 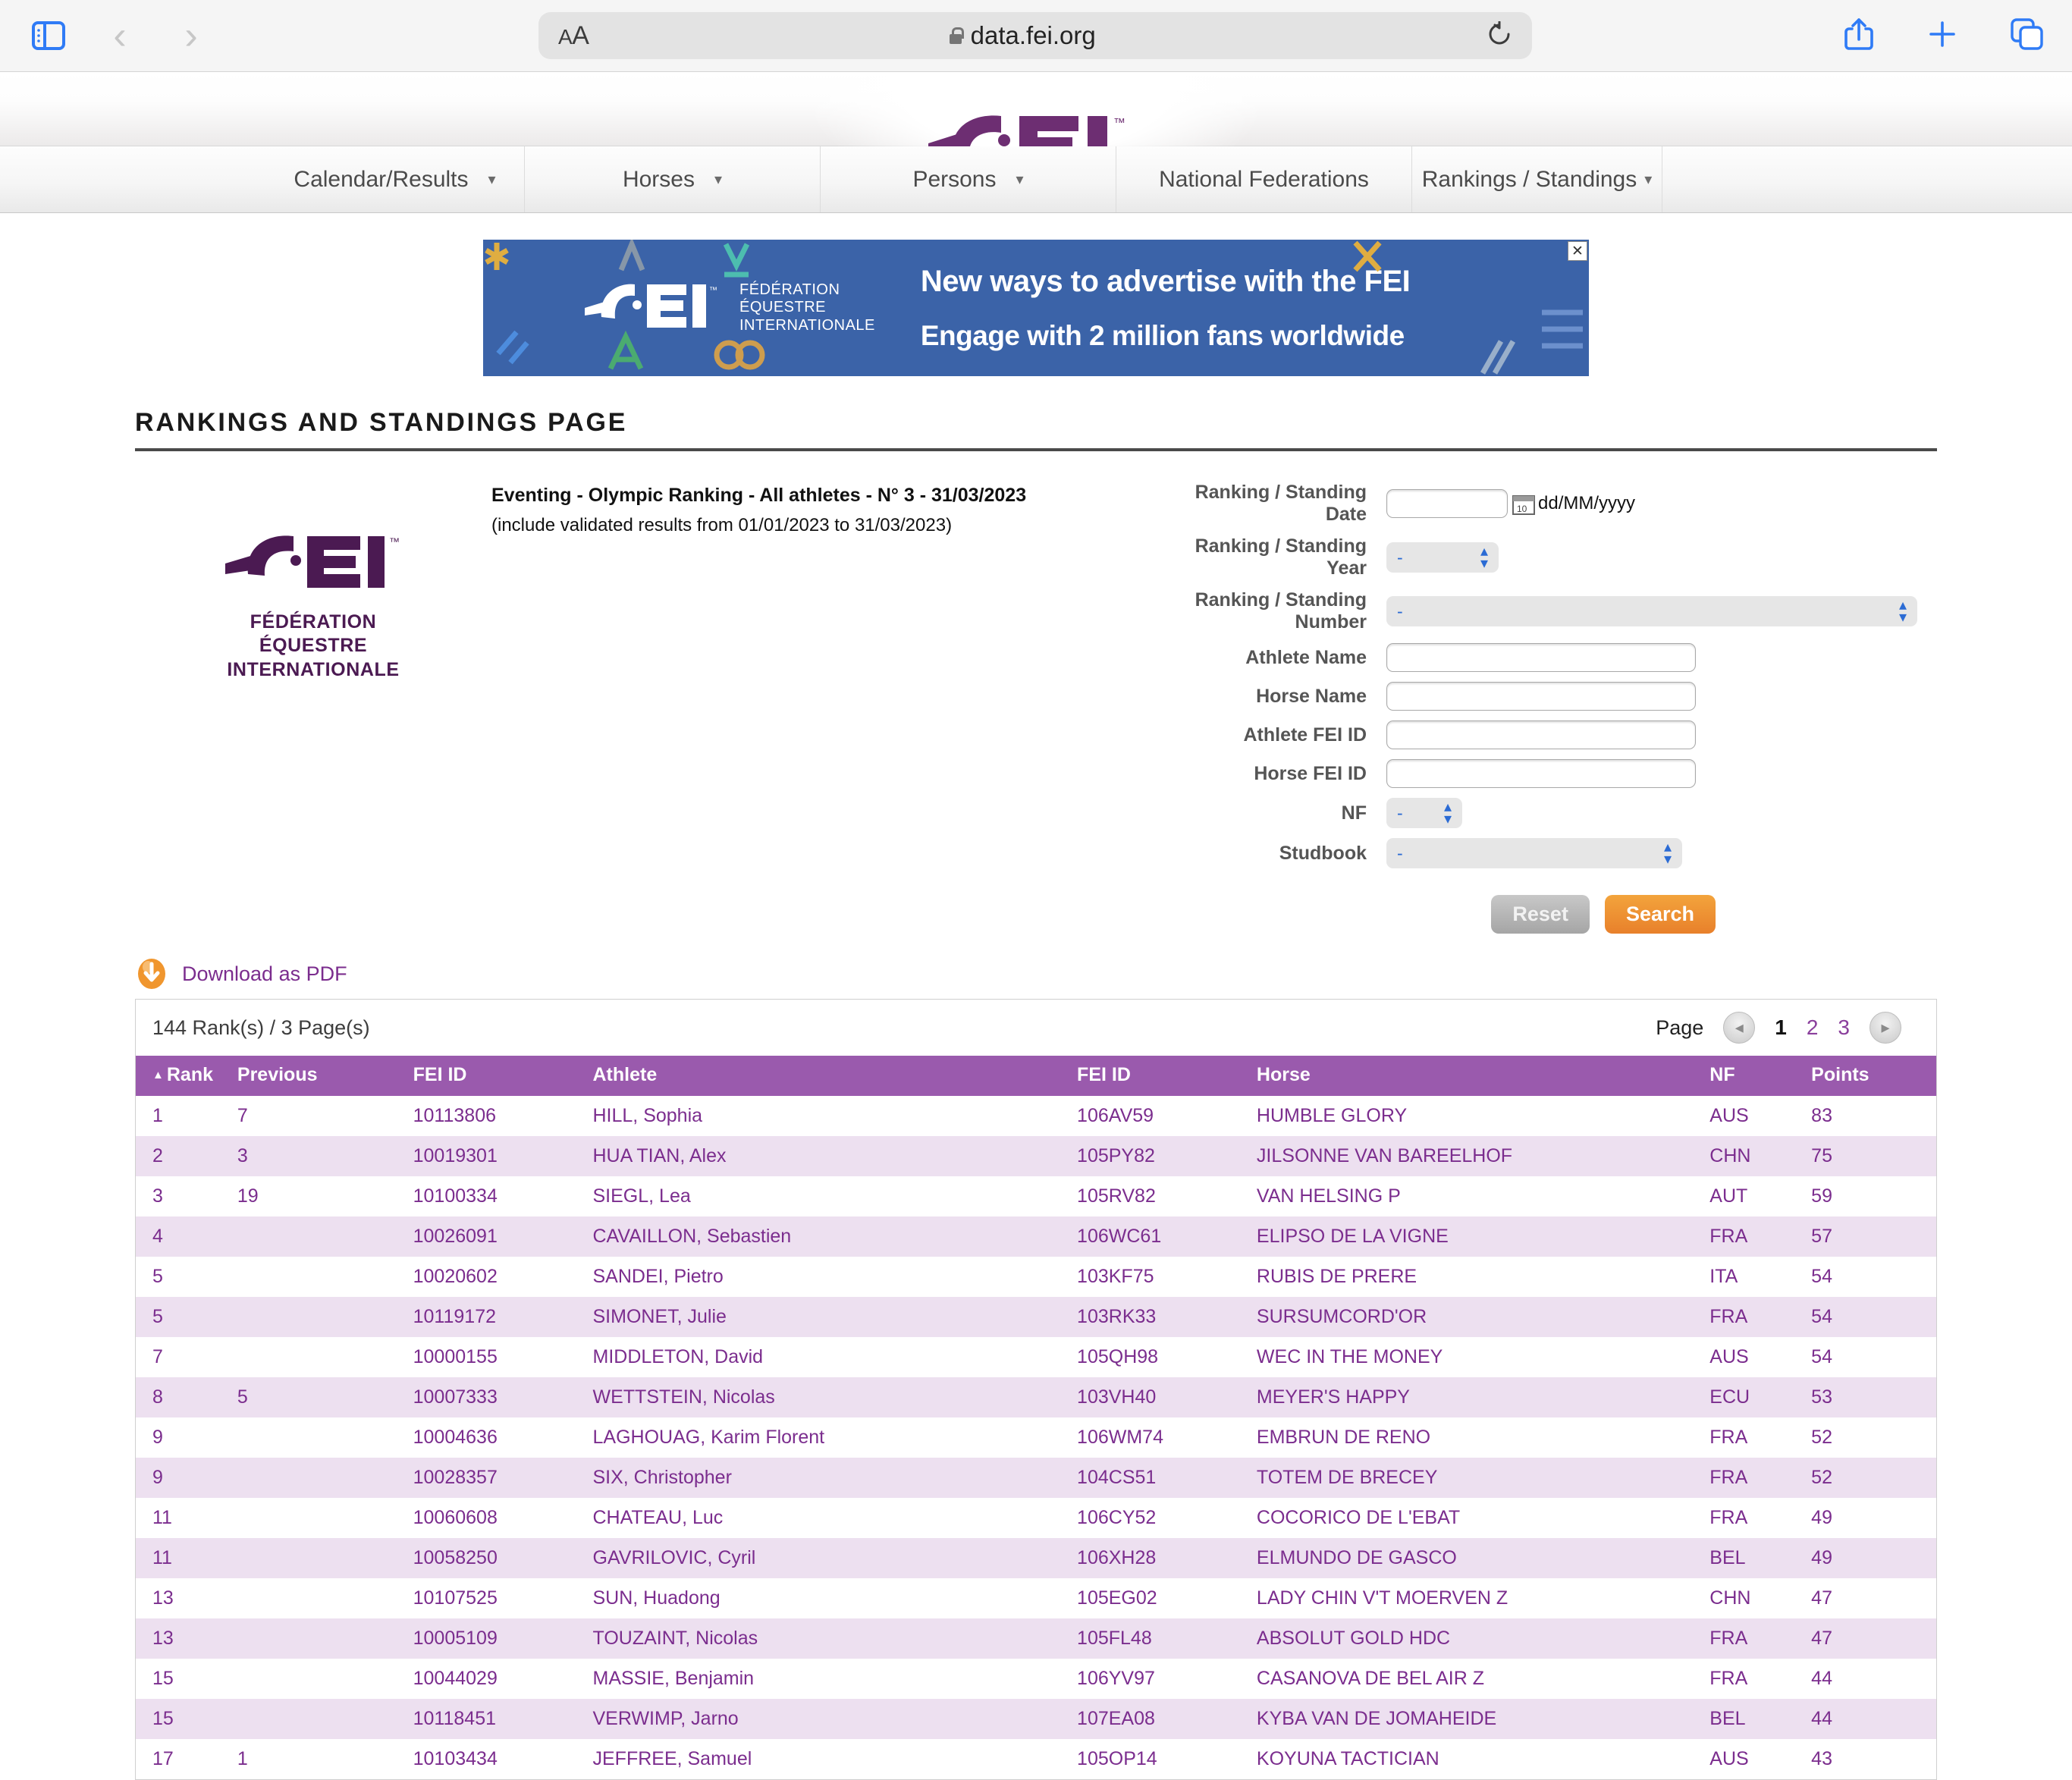 I want to click on cell-athlete: SIMONET, Julie, so click(x=835, y=1317).